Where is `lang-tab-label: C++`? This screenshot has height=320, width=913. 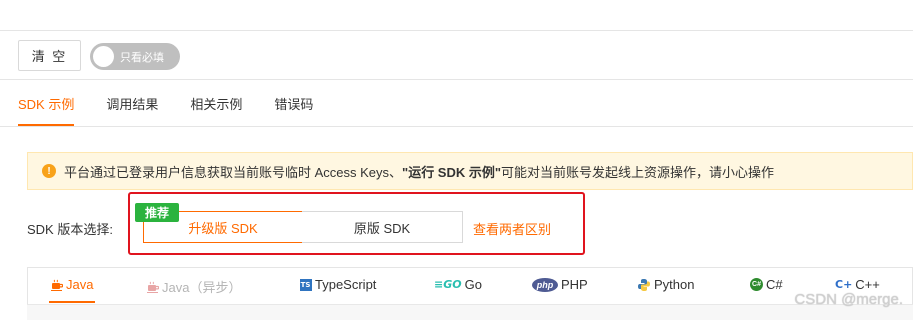 lang-tab-label: C++ is located at coordinates (867, 284).